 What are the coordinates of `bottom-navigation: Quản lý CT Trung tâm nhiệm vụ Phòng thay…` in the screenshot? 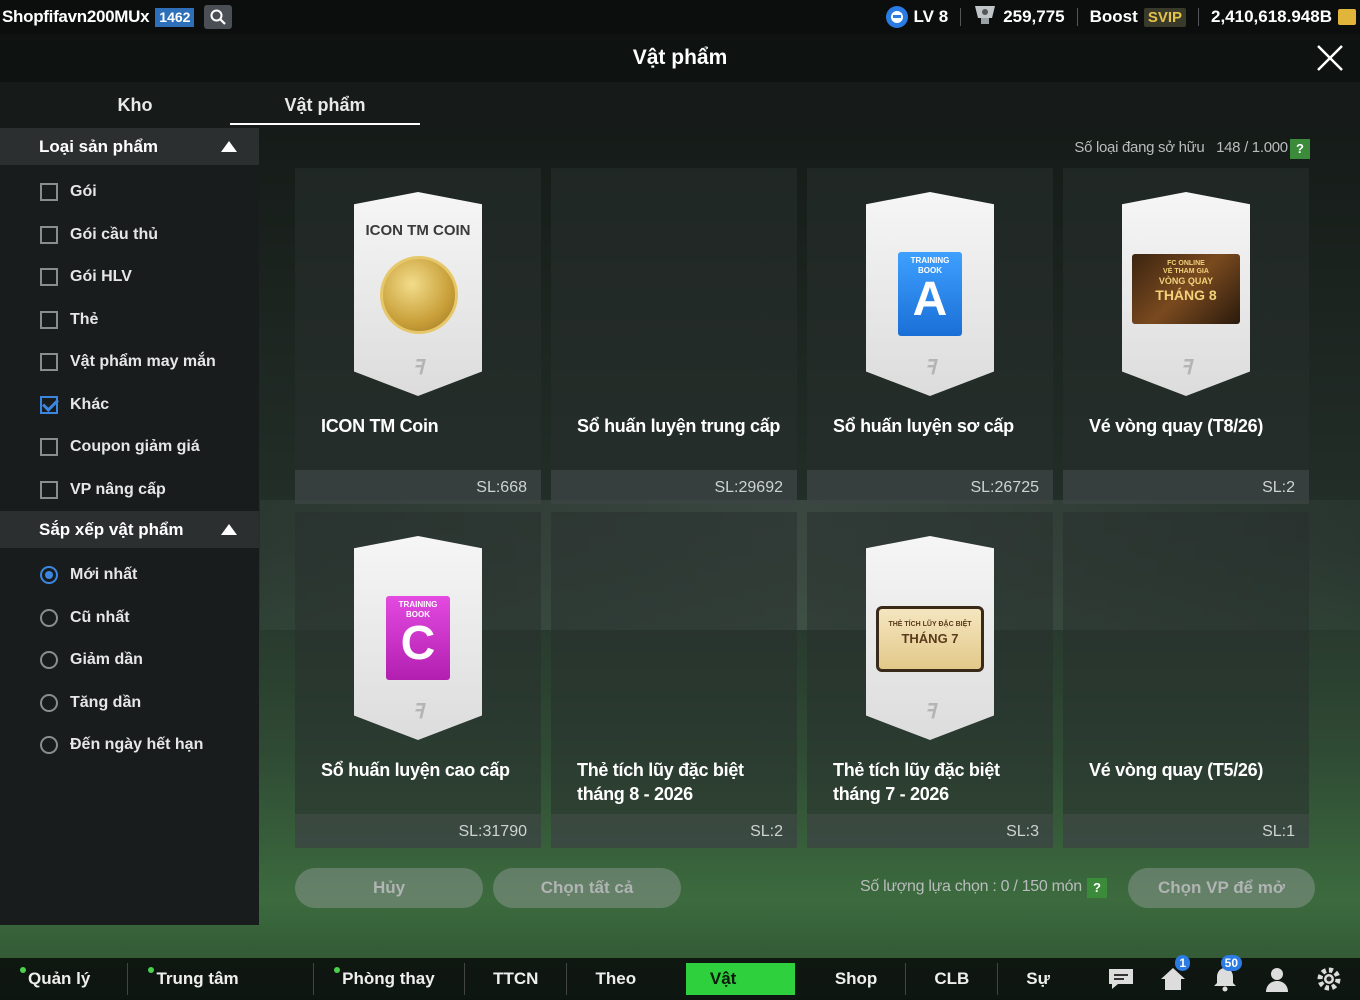 It's located at (680, 977).